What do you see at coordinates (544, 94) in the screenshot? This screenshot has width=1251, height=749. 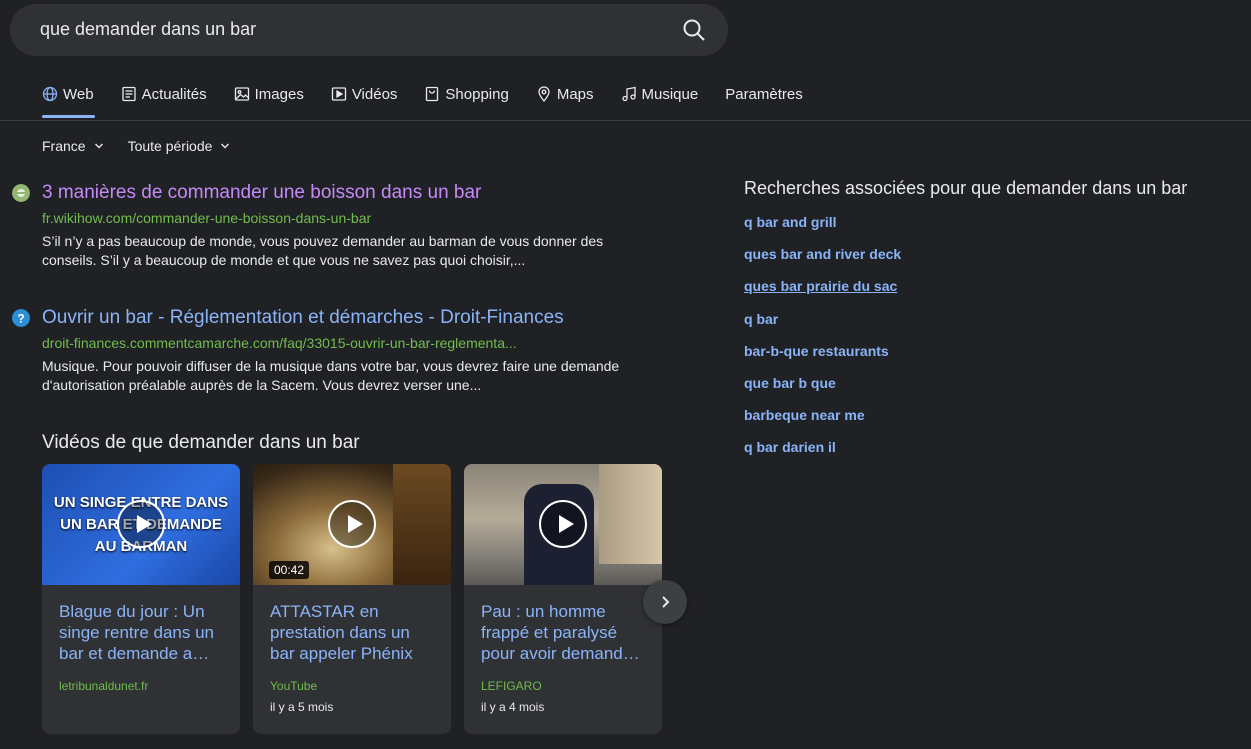 I see `map-pin-icon` at bounding box center [544, 94].